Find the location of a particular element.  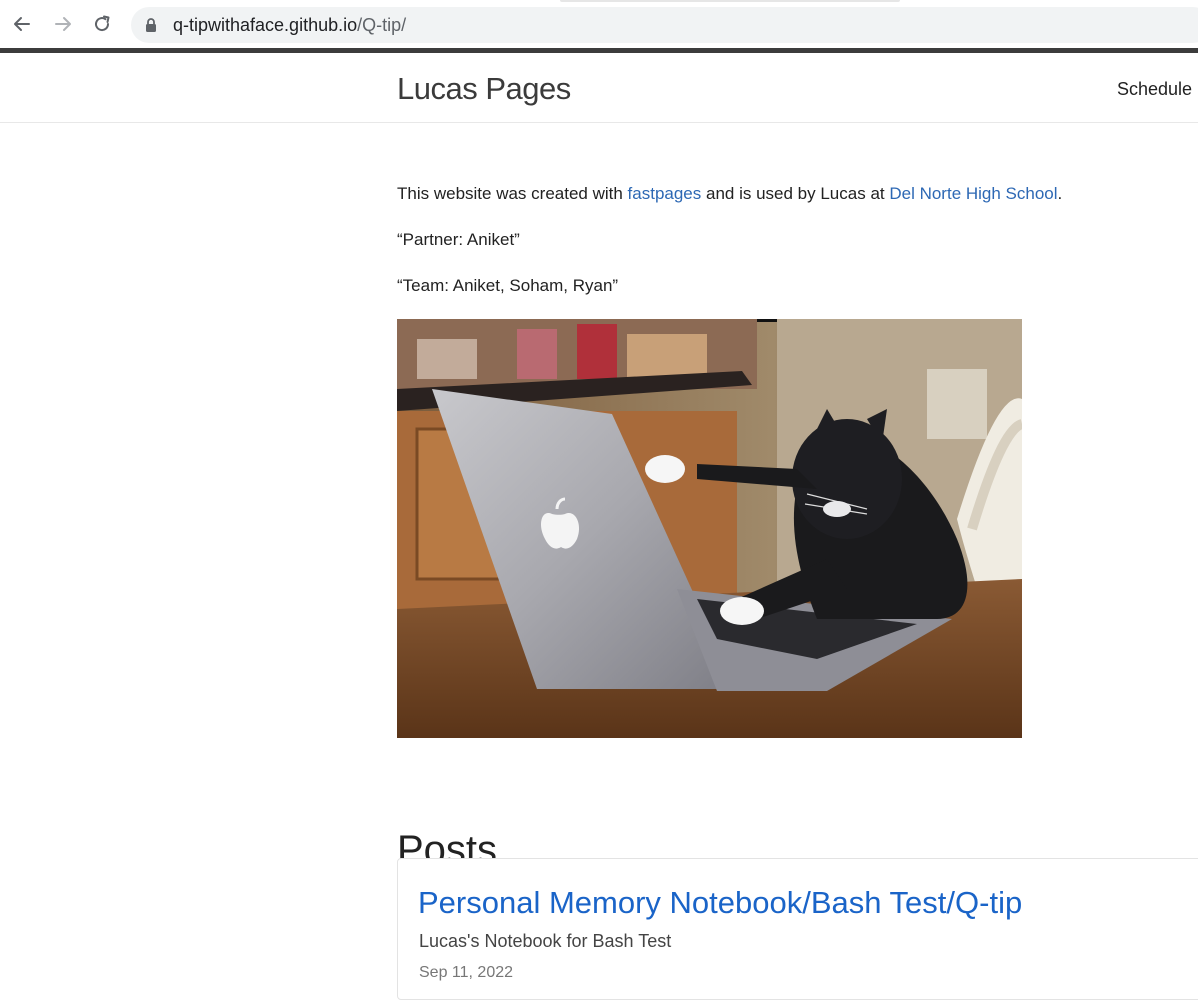

browser-toolbar: q-tipwithaface.github.io/Q-tip/ is located at coordinates (599, 24).